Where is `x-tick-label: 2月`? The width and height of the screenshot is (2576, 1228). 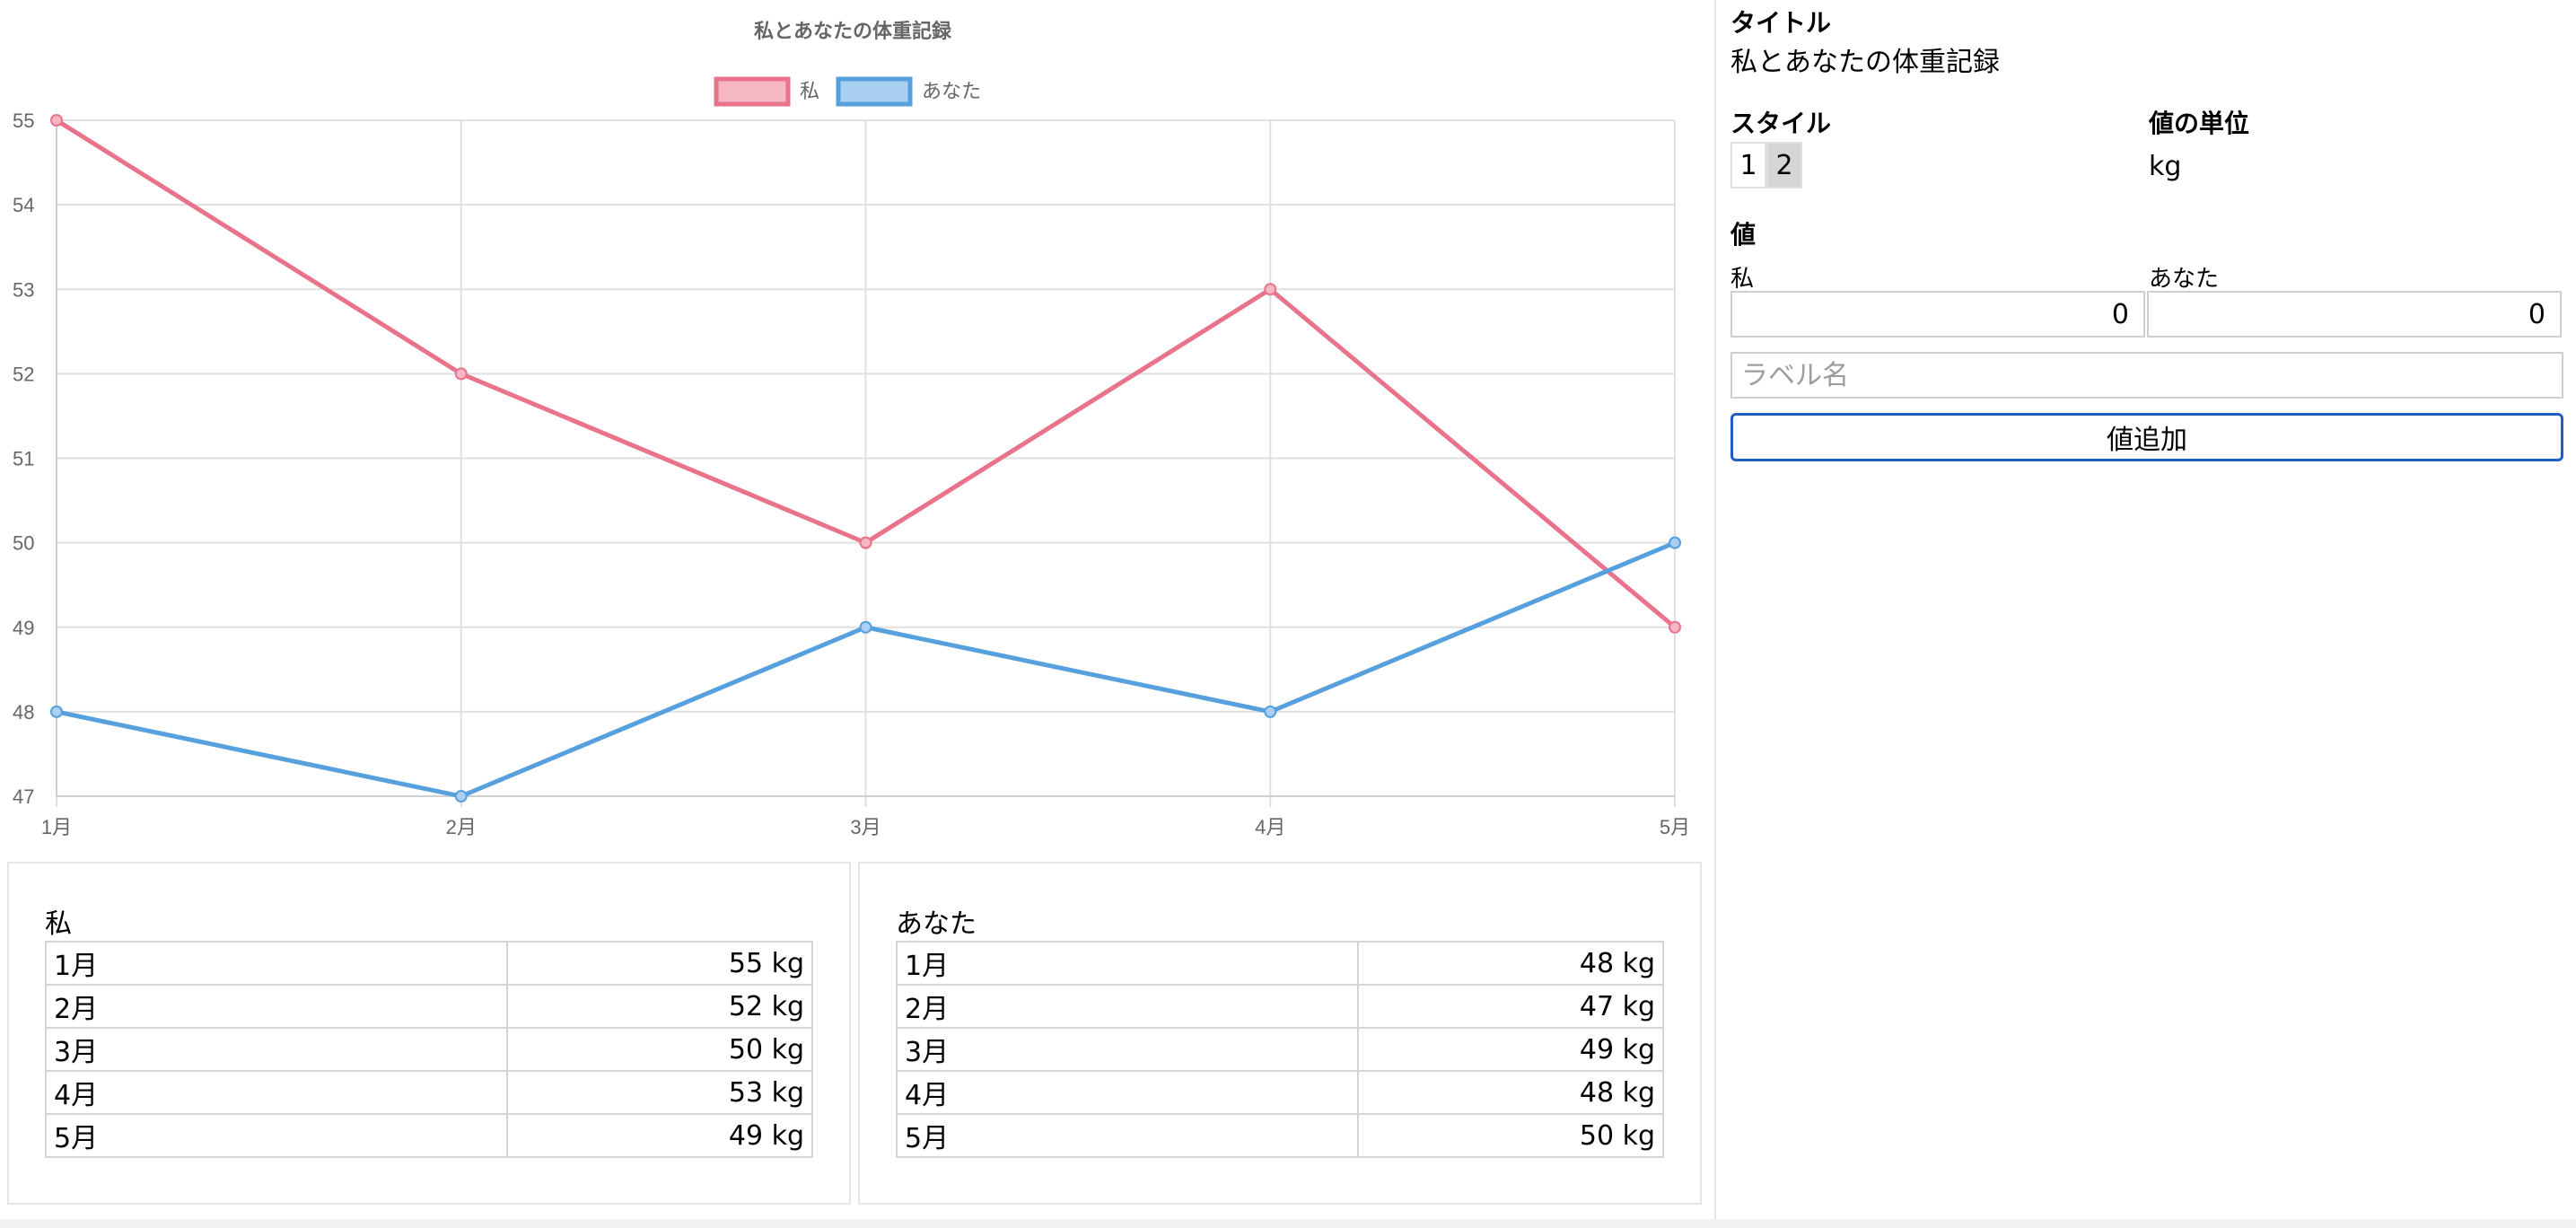 x-tick-label: 2月 is located at coordinates (461, 827).